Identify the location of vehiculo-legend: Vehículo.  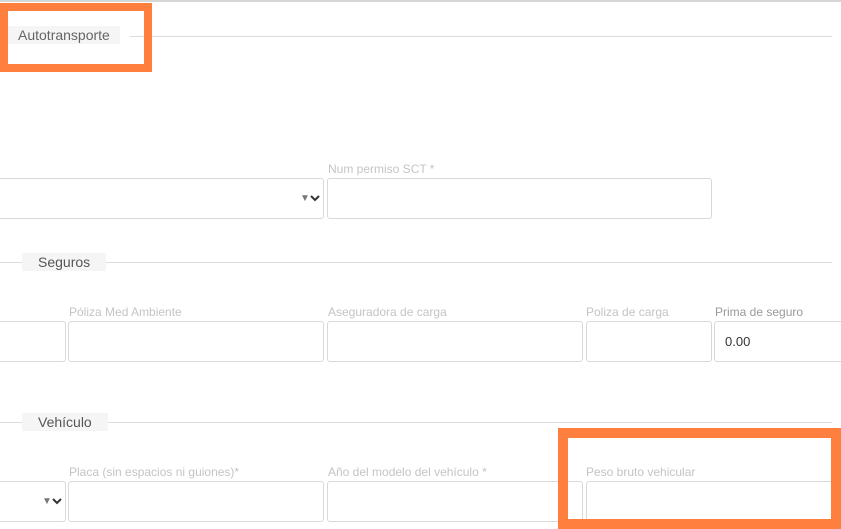
(65, 422).